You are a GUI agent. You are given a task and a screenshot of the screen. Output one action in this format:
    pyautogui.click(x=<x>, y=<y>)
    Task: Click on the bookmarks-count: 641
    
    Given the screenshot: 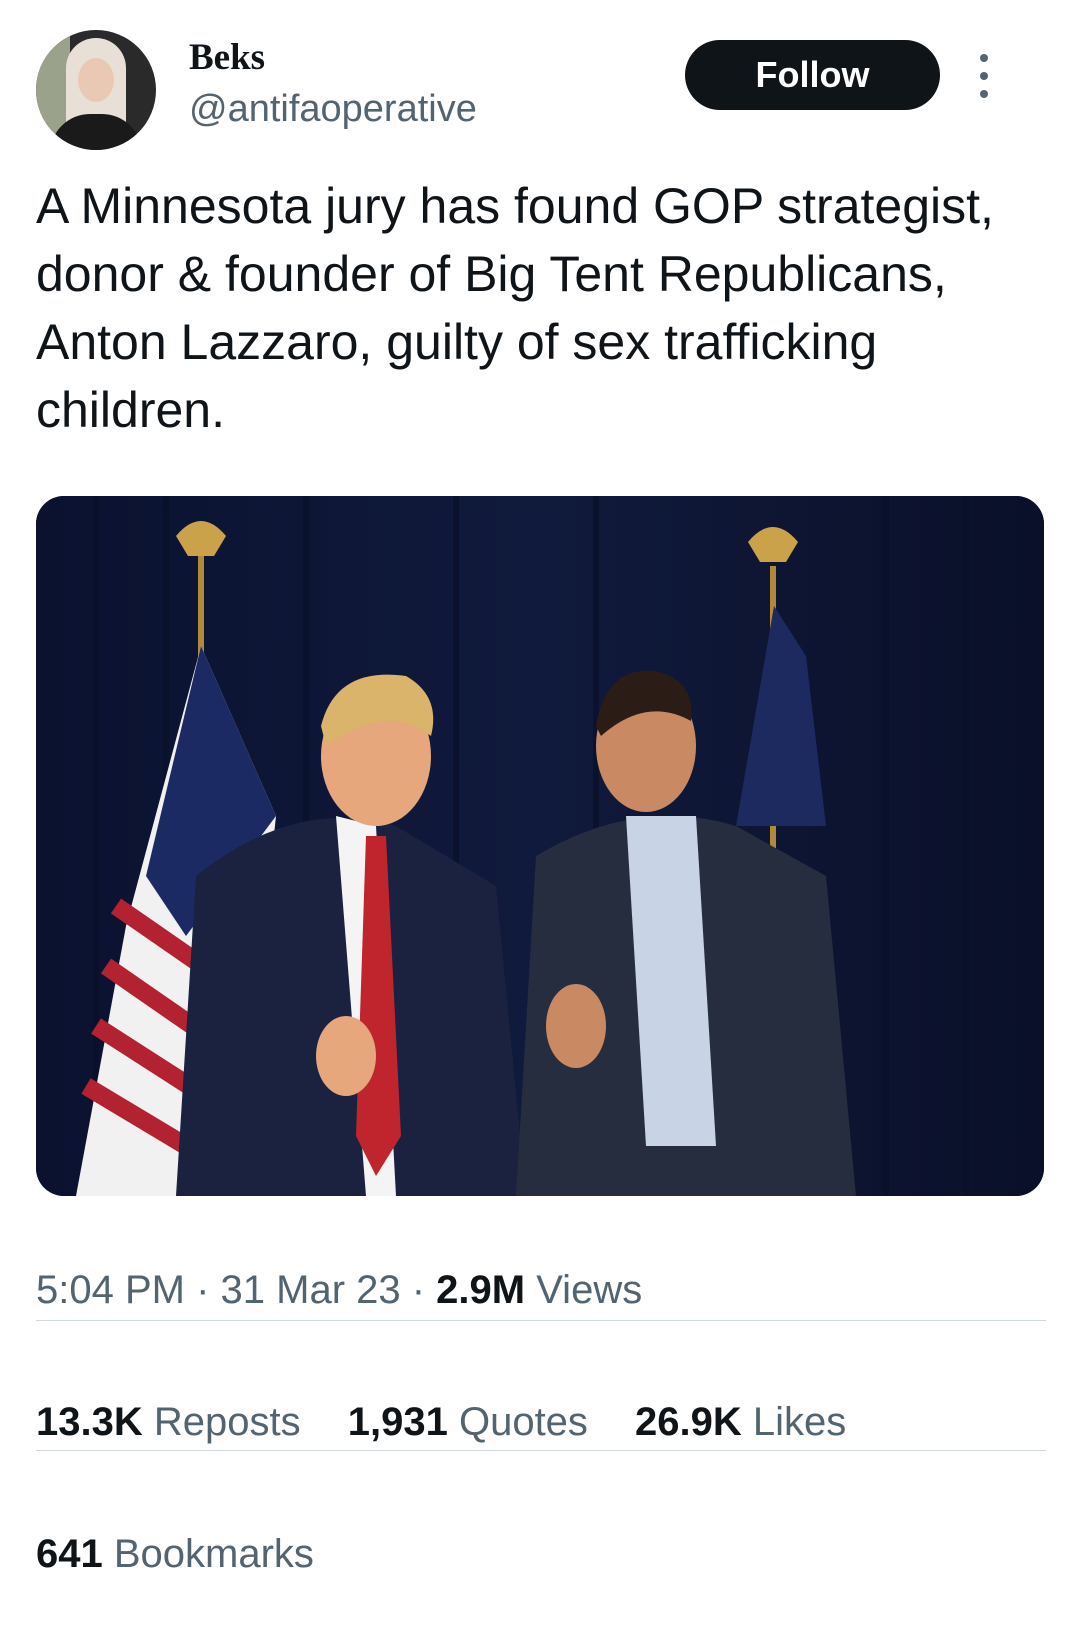 What is the action you would take?
    pyautogui.click(x=69, y=1554)
    